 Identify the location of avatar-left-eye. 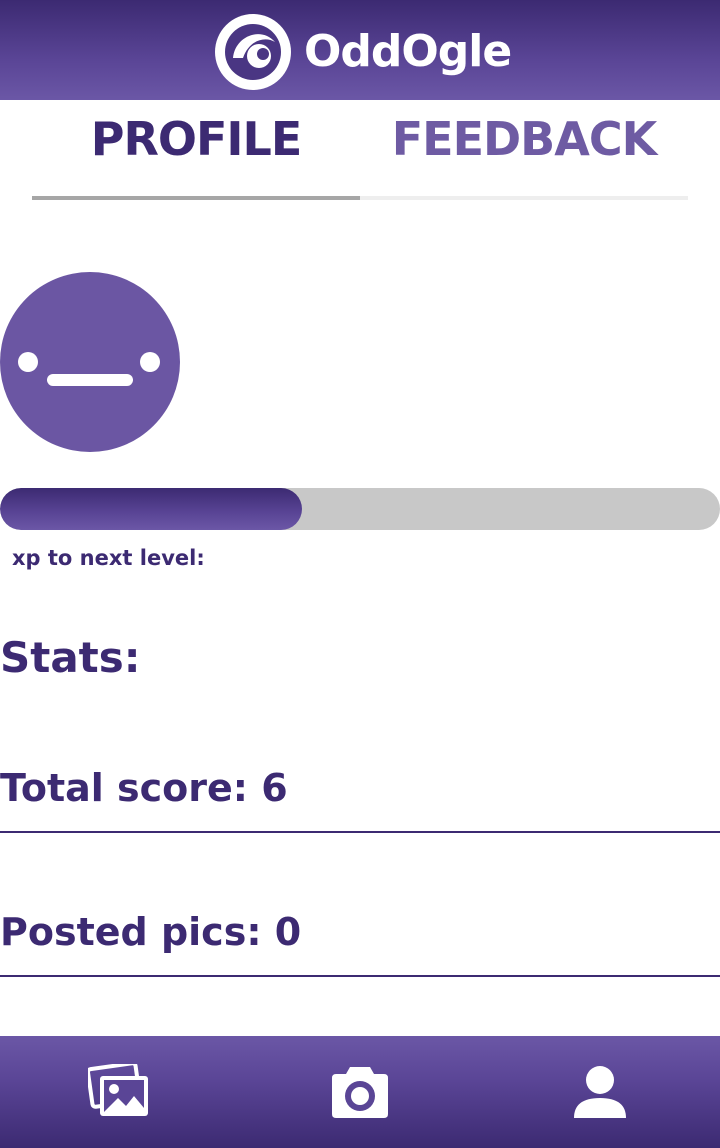
(28, 362).